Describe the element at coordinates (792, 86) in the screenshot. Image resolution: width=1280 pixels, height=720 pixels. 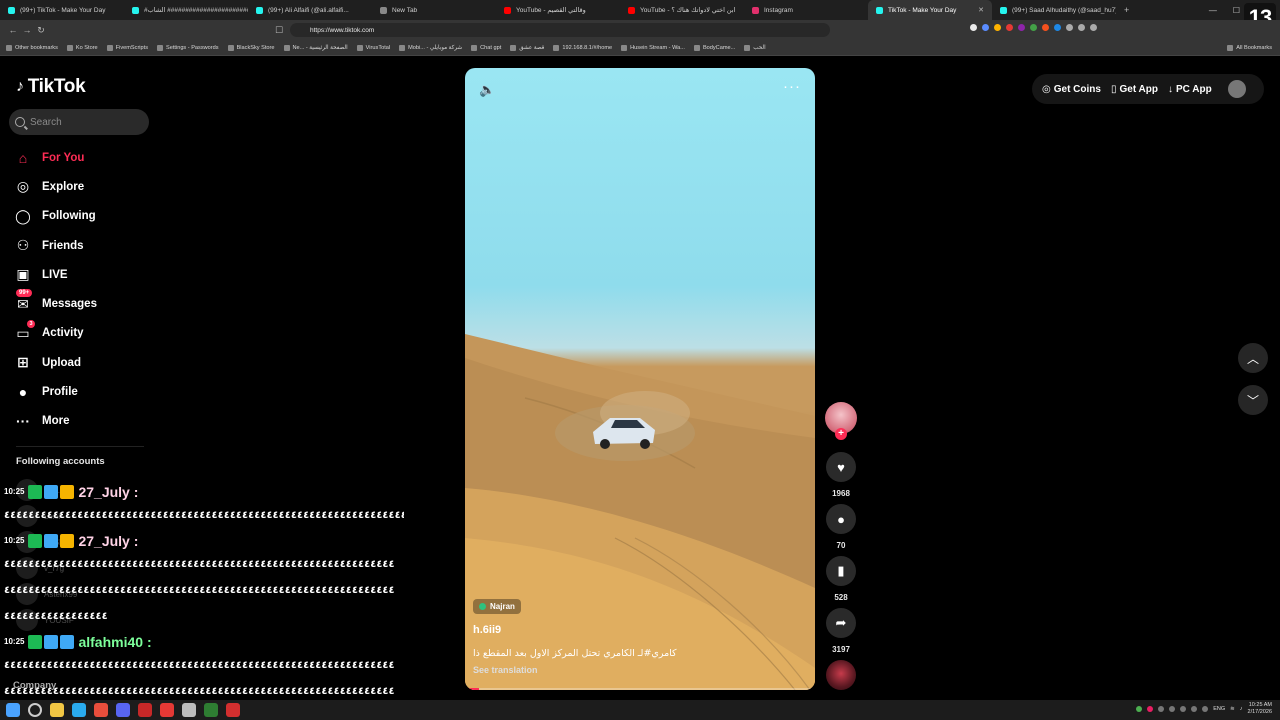
I see `more-options-icon: ···` at that location.